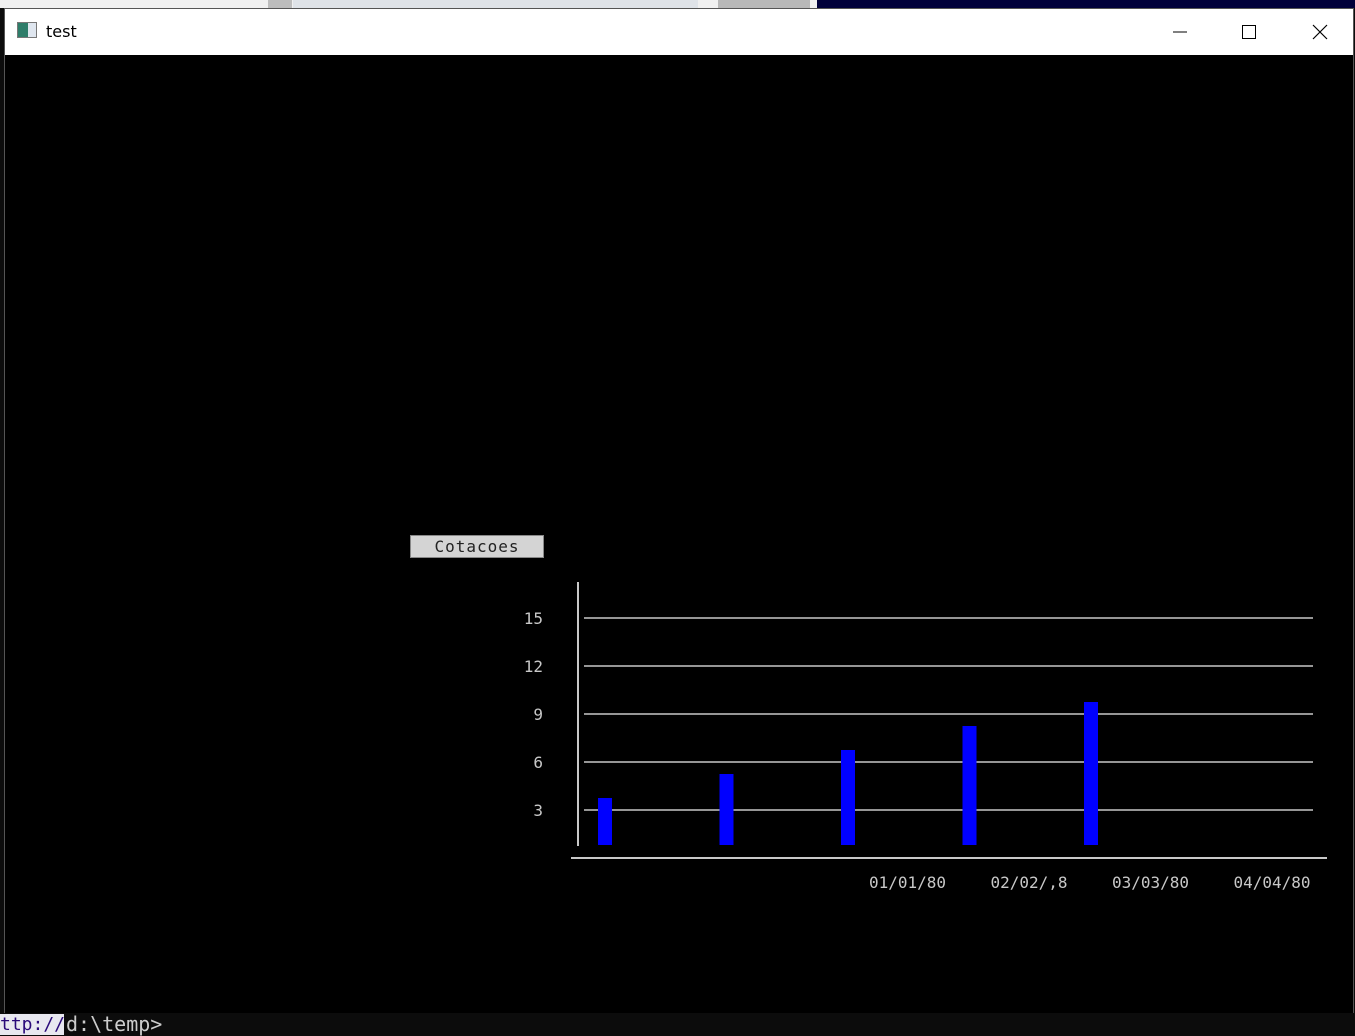 This screenshot has height=1036, width=1355. Describe the element at coordinates (533, 618) in the screenshot. I see `y-tick-label: 15` at that location.